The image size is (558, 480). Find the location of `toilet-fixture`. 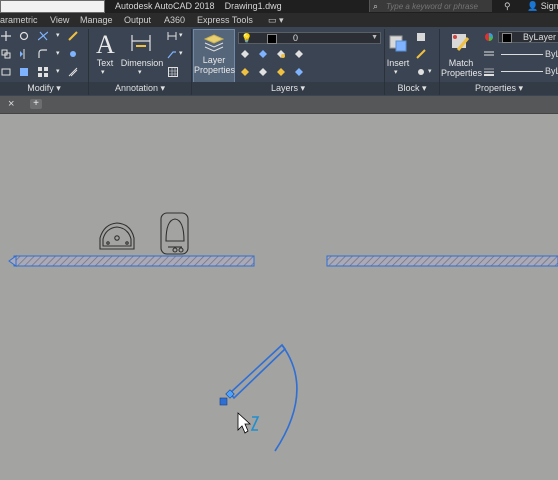

toilet-fixture is located at coordinates (174, 233).